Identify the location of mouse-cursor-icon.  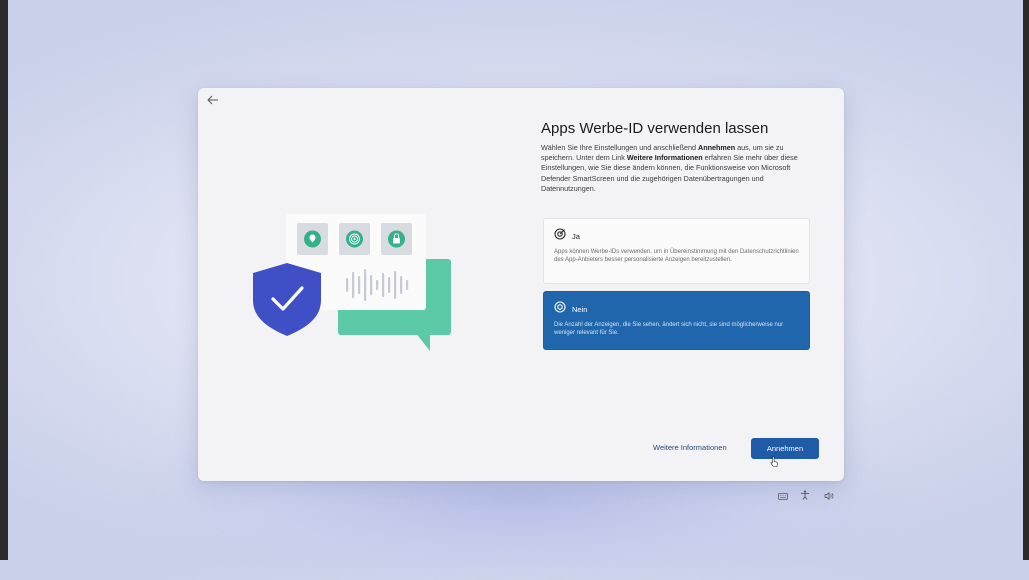
(774, 461).